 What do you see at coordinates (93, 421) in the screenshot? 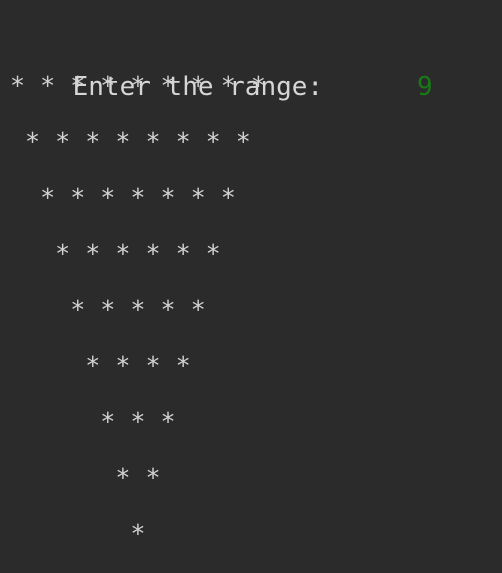
I see `star-row: * * *` at bounding box center [93, 421].